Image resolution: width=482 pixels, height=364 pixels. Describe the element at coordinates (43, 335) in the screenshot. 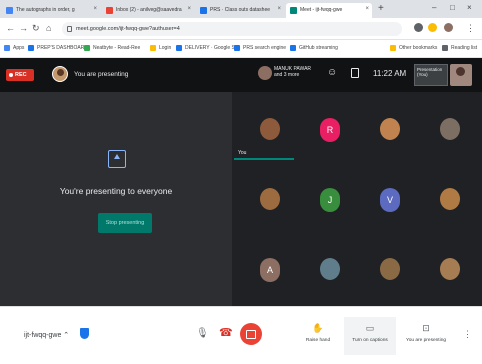

I see `meeting-code-text: ijt-fwqq-gwe` at that location.